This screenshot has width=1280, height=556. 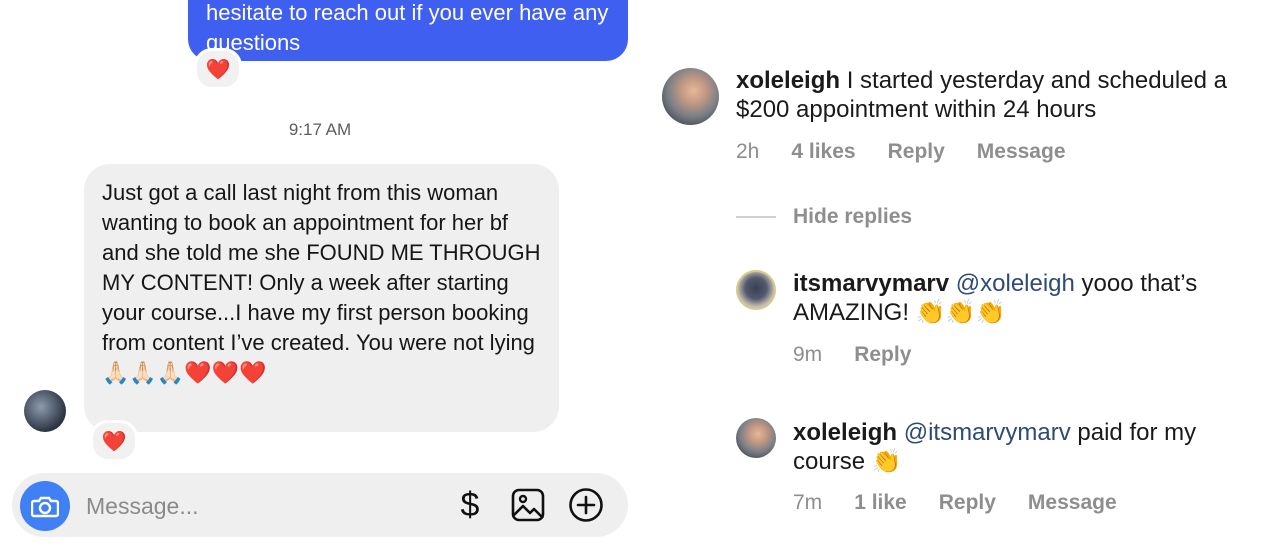 I want to click on likes-count: 4 likes, so click(x=823, y=152).